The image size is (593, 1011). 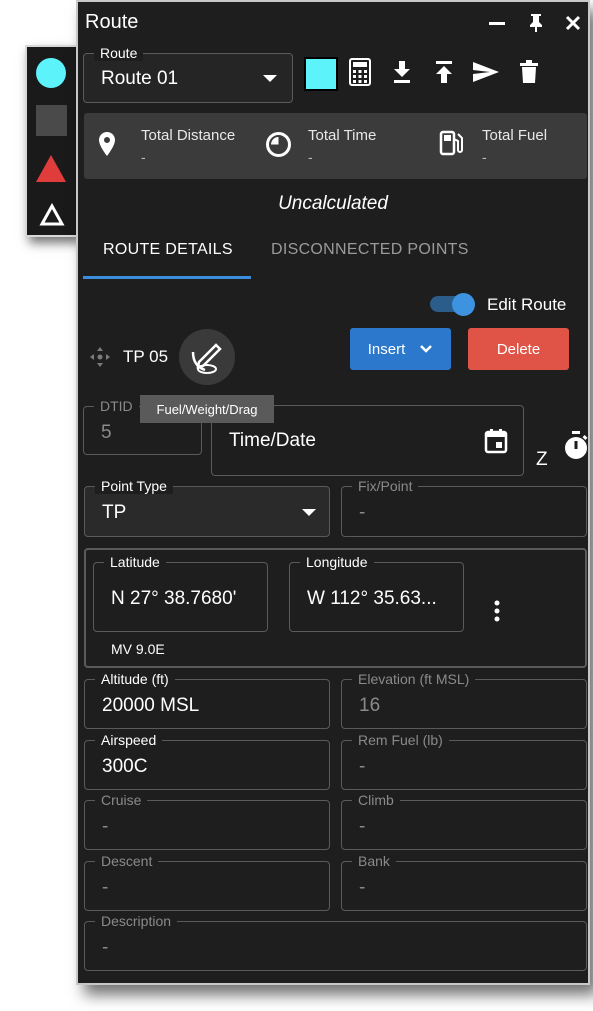 I want to click on point-type-select: Point Type TP, so click(x=207, y=507).